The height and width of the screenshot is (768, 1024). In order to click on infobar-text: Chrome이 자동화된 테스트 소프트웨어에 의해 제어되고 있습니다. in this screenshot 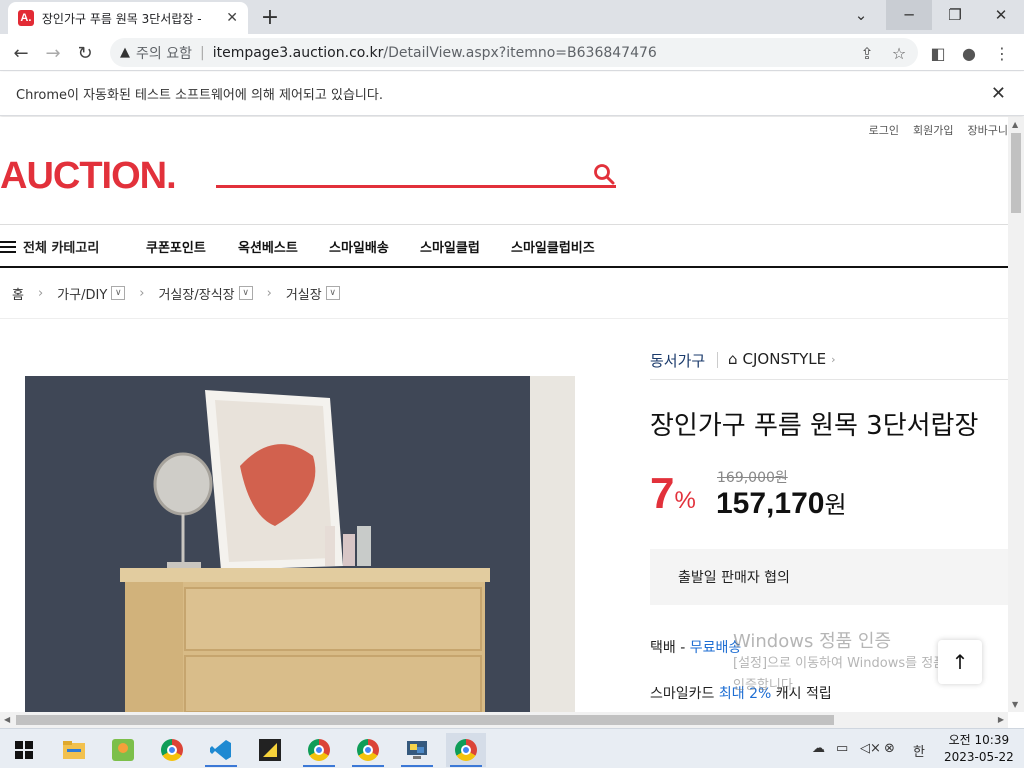, I will do `click(199, 95)`.